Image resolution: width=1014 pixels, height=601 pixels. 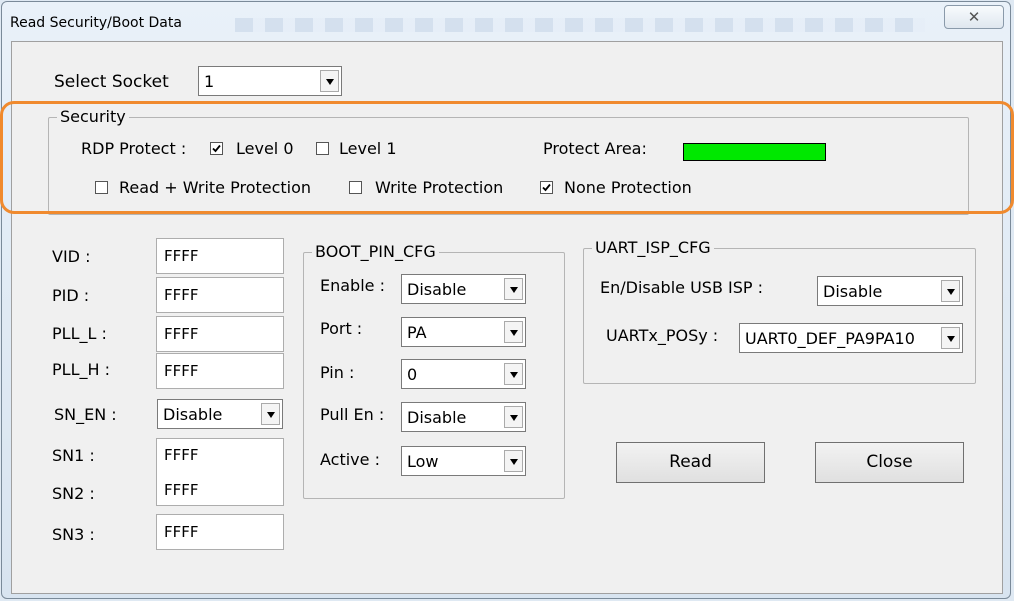 I want to click on protect-area-label: Protect Area:, so click(x=595, y=148).